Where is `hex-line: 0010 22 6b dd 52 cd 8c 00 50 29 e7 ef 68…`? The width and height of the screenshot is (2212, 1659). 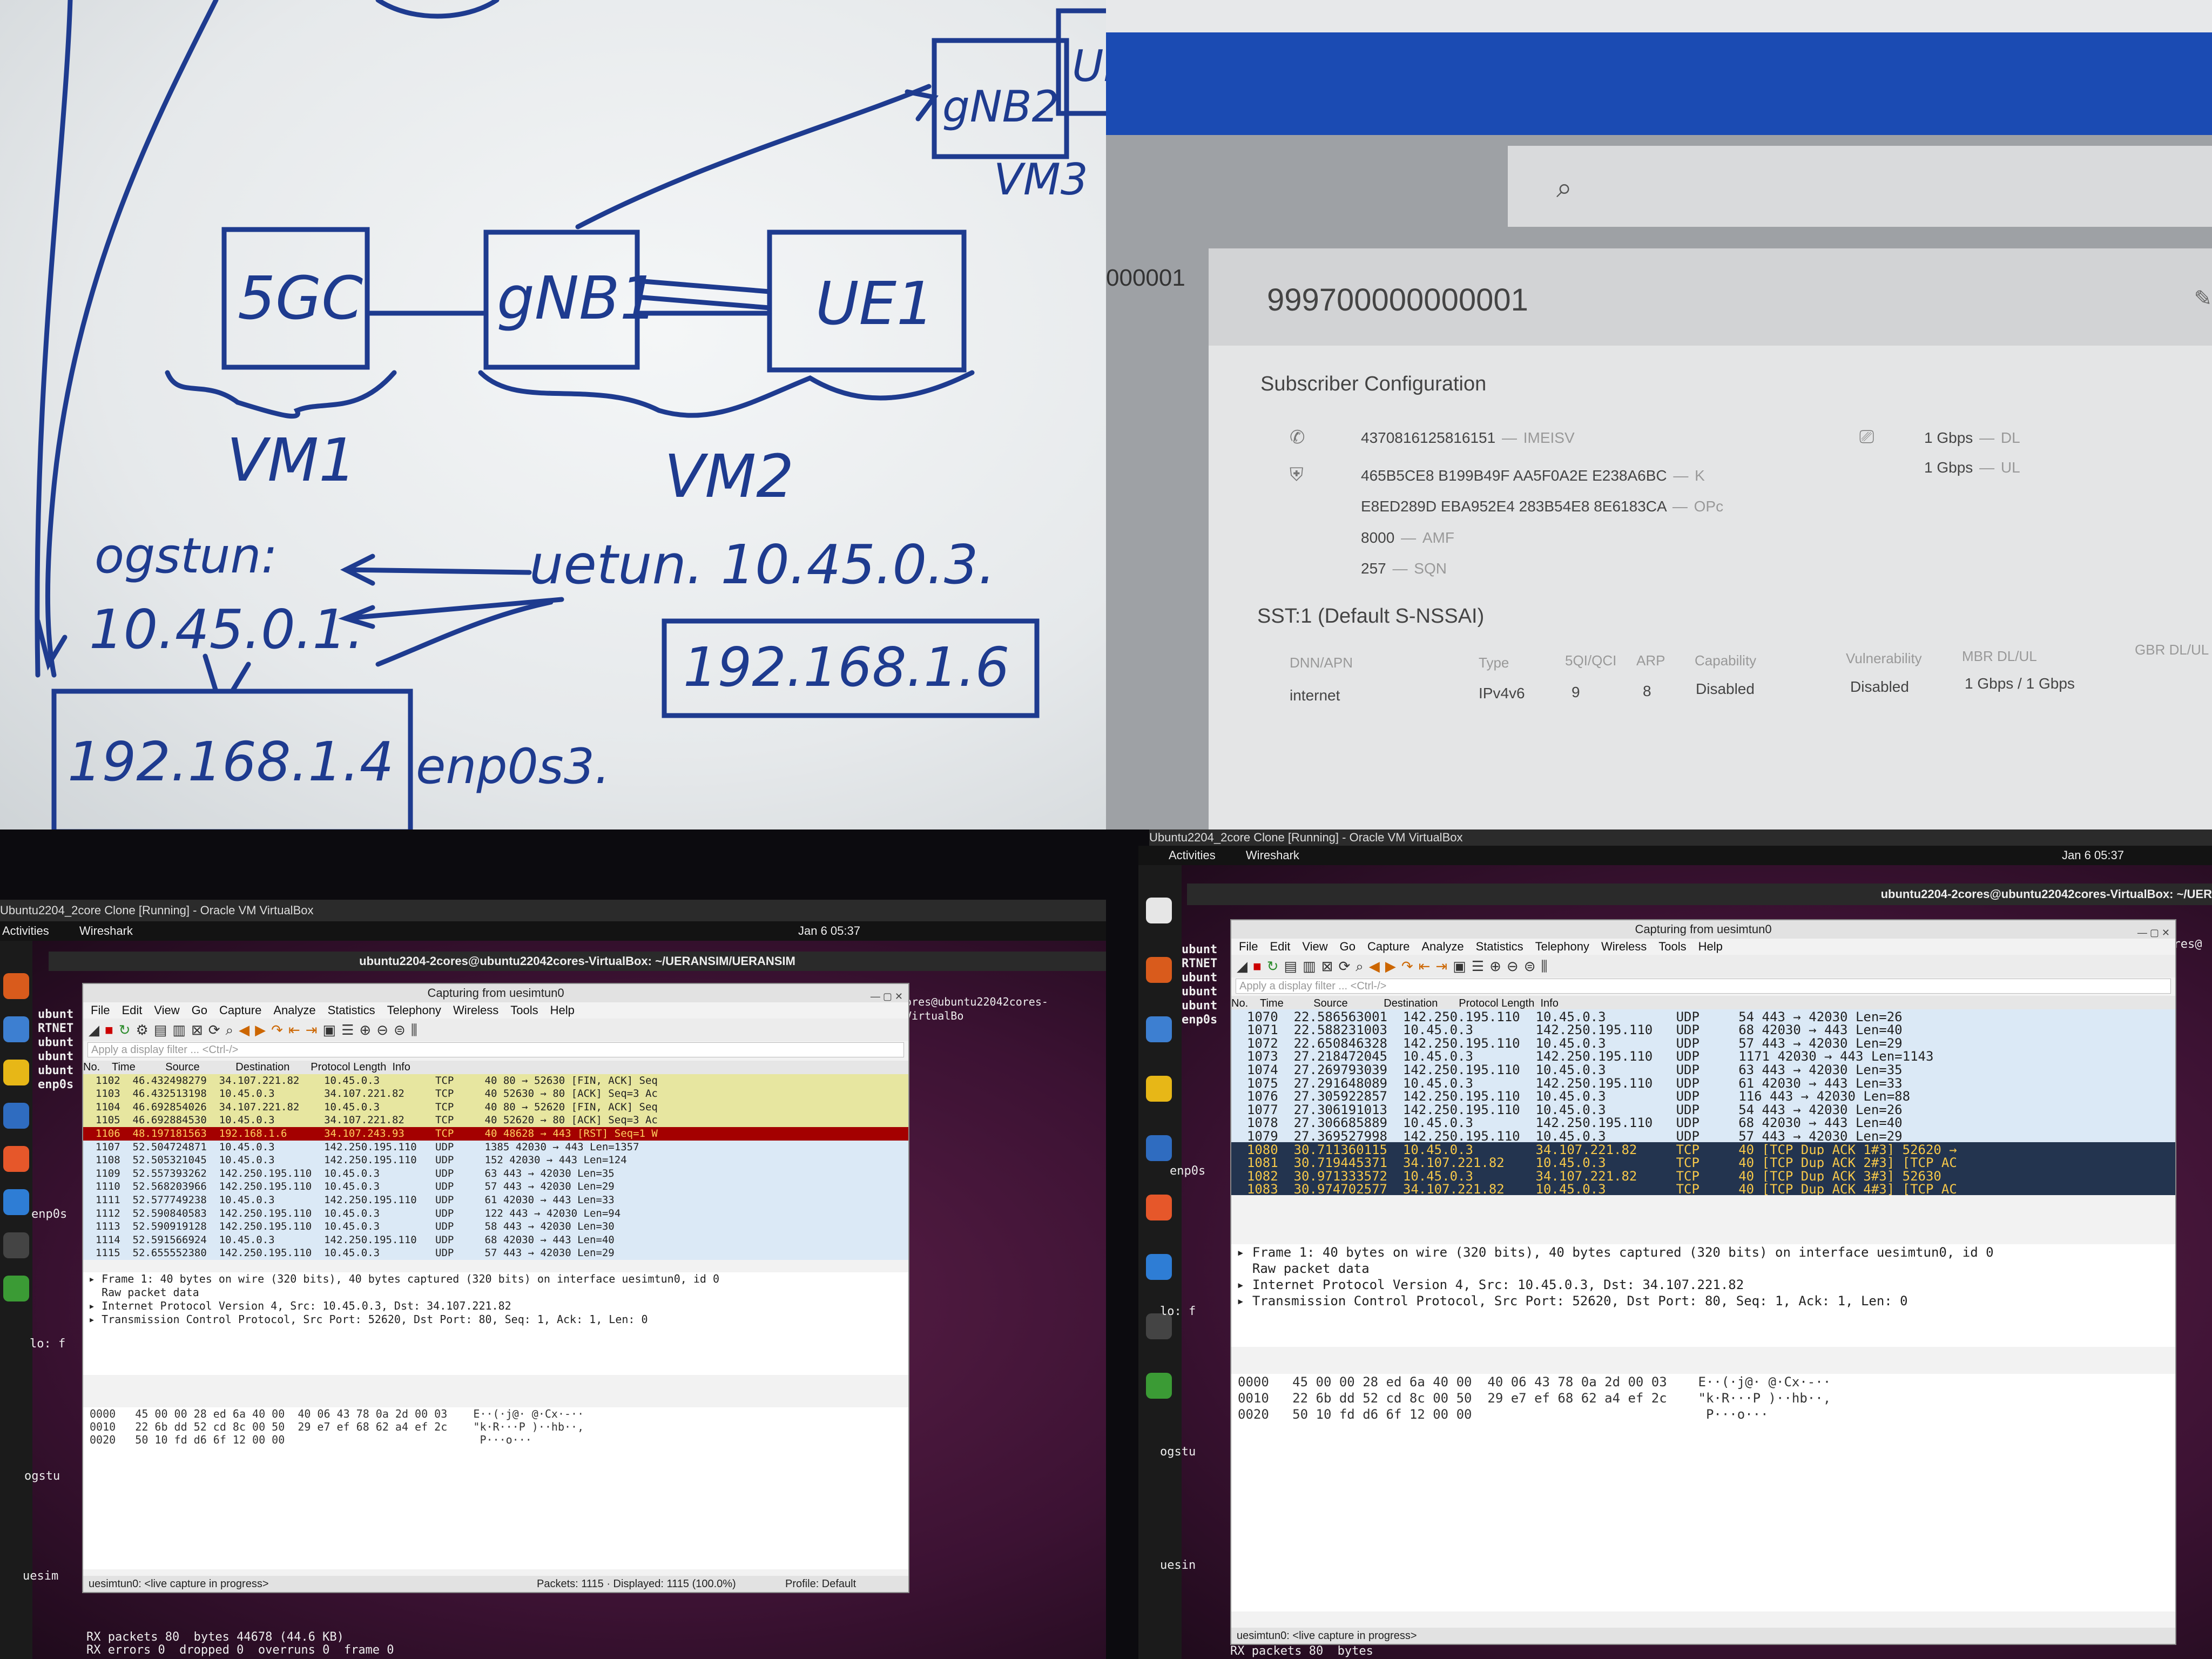 hex-line: 0010 22 6b dd 52 cd 8c 00 50 29 e7 ef 68… is located at coordinates (1706, 1398).